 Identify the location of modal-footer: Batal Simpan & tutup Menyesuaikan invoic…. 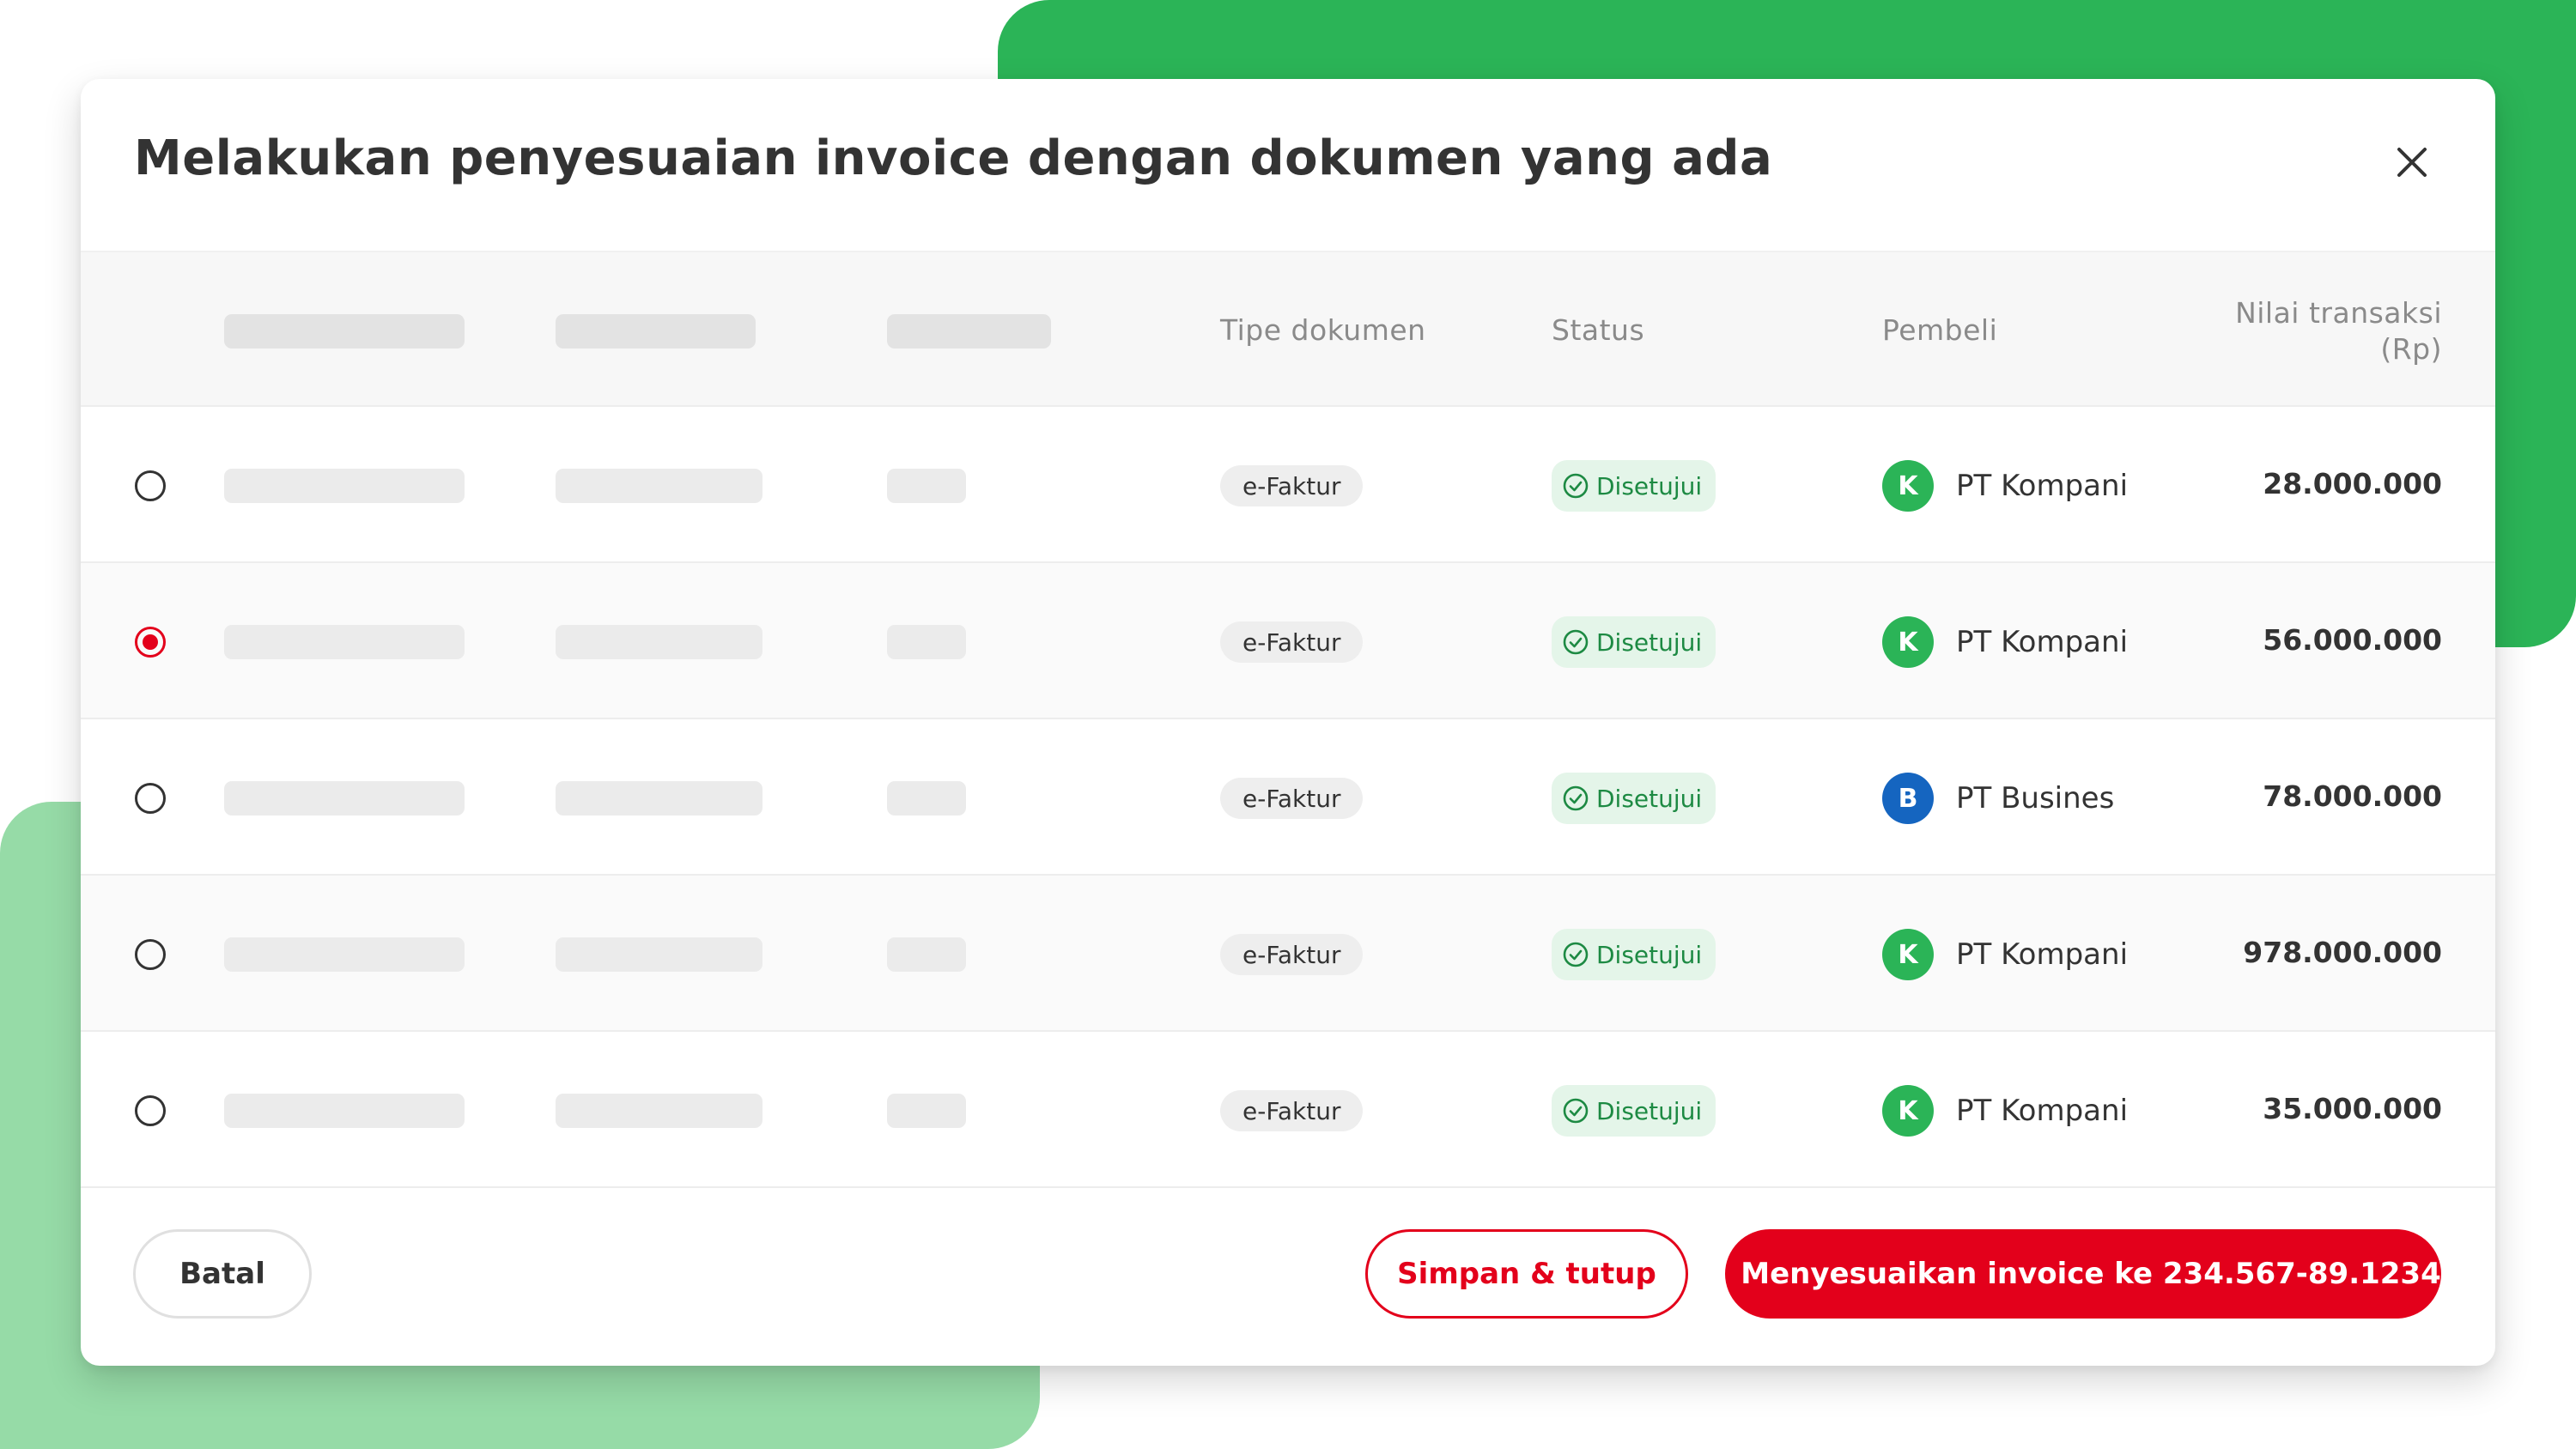
(1288, 1277).